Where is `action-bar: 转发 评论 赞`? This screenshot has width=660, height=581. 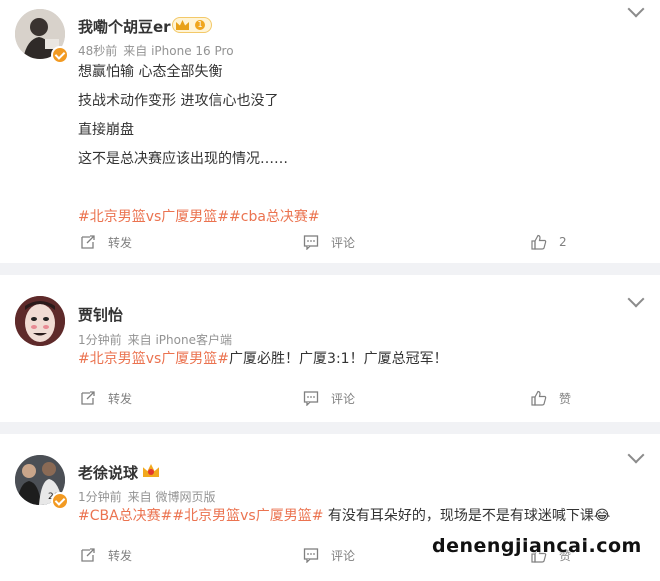 action-bar: 转发 评论 赞 is located at coordinates (330, 398).